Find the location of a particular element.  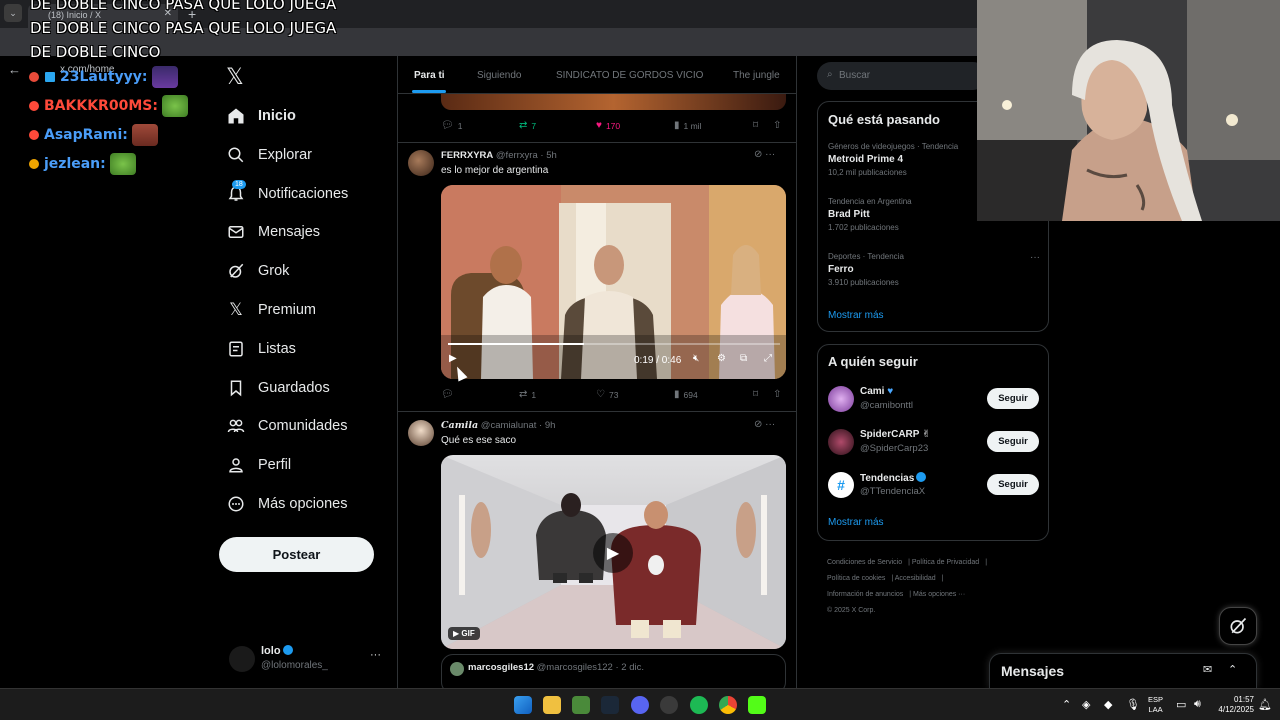

like-button: ♥ 170 is located at coordinates (608, 125).